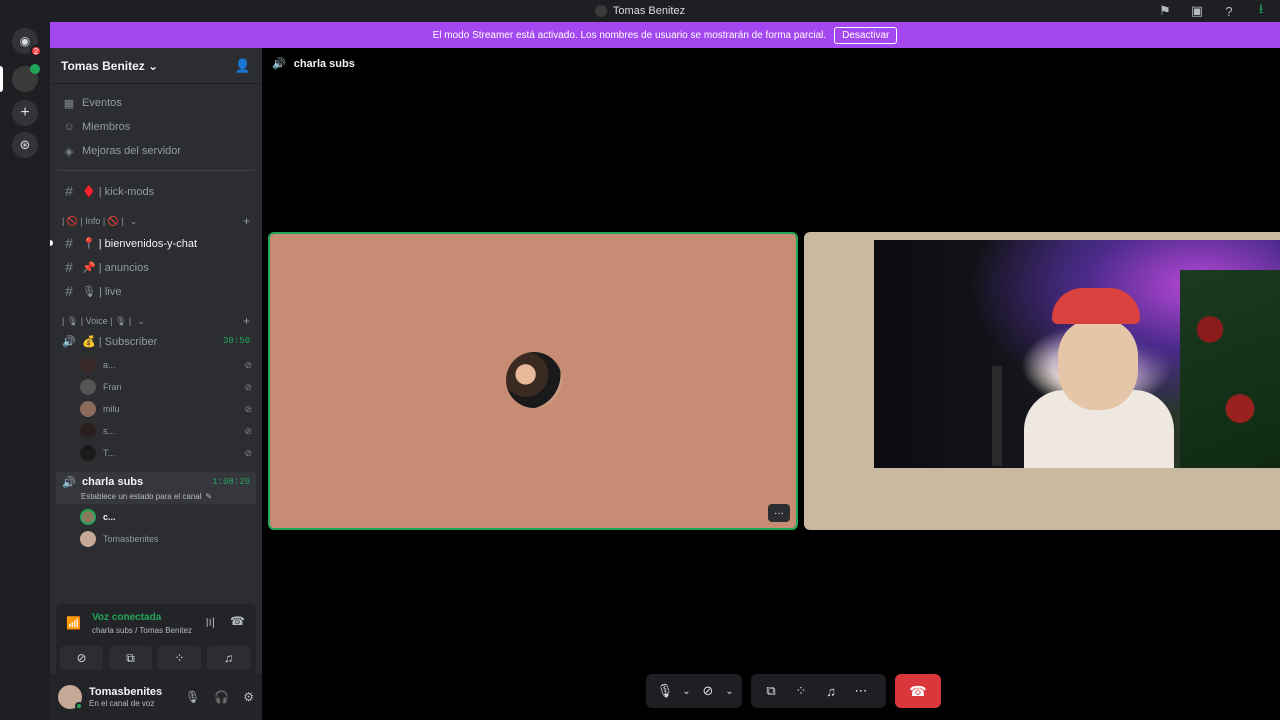 Image resolution: width=1280 pixels, height=720 pixels. What do you see at coordinates (243, 66) in the screenshot?
I see `add-member-icon: 👤` at bounding box center [243, 66].